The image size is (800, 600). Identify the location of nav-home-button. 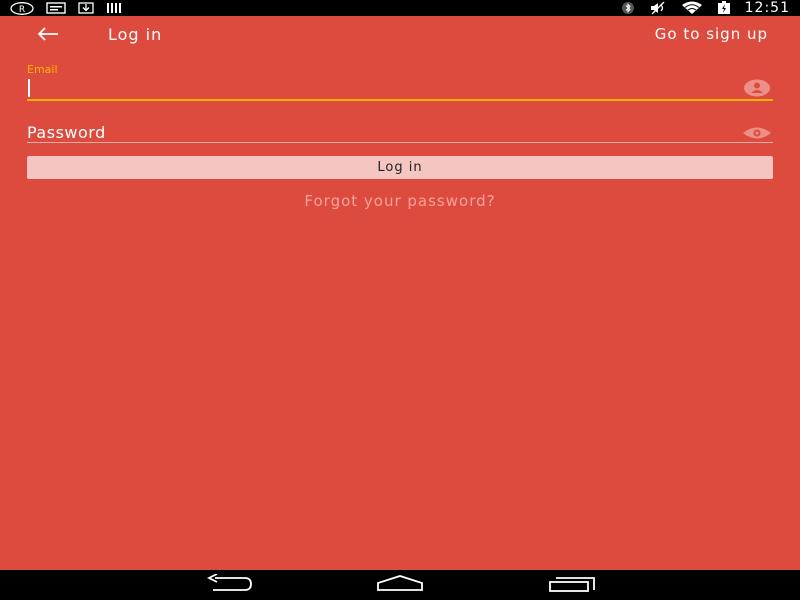
(400, 585).